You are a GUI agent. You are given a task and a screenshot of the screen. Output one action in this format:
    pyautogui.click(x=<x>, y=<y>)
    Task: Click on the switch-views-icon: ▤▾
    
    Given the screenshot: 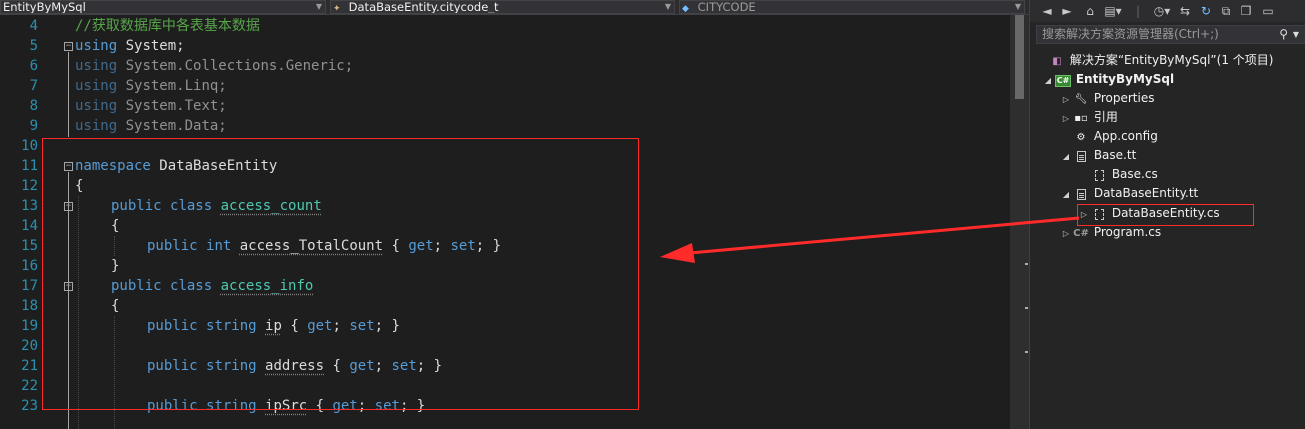 What is the action you would take?
    pyautogui.click(x=1113, y=11)
    